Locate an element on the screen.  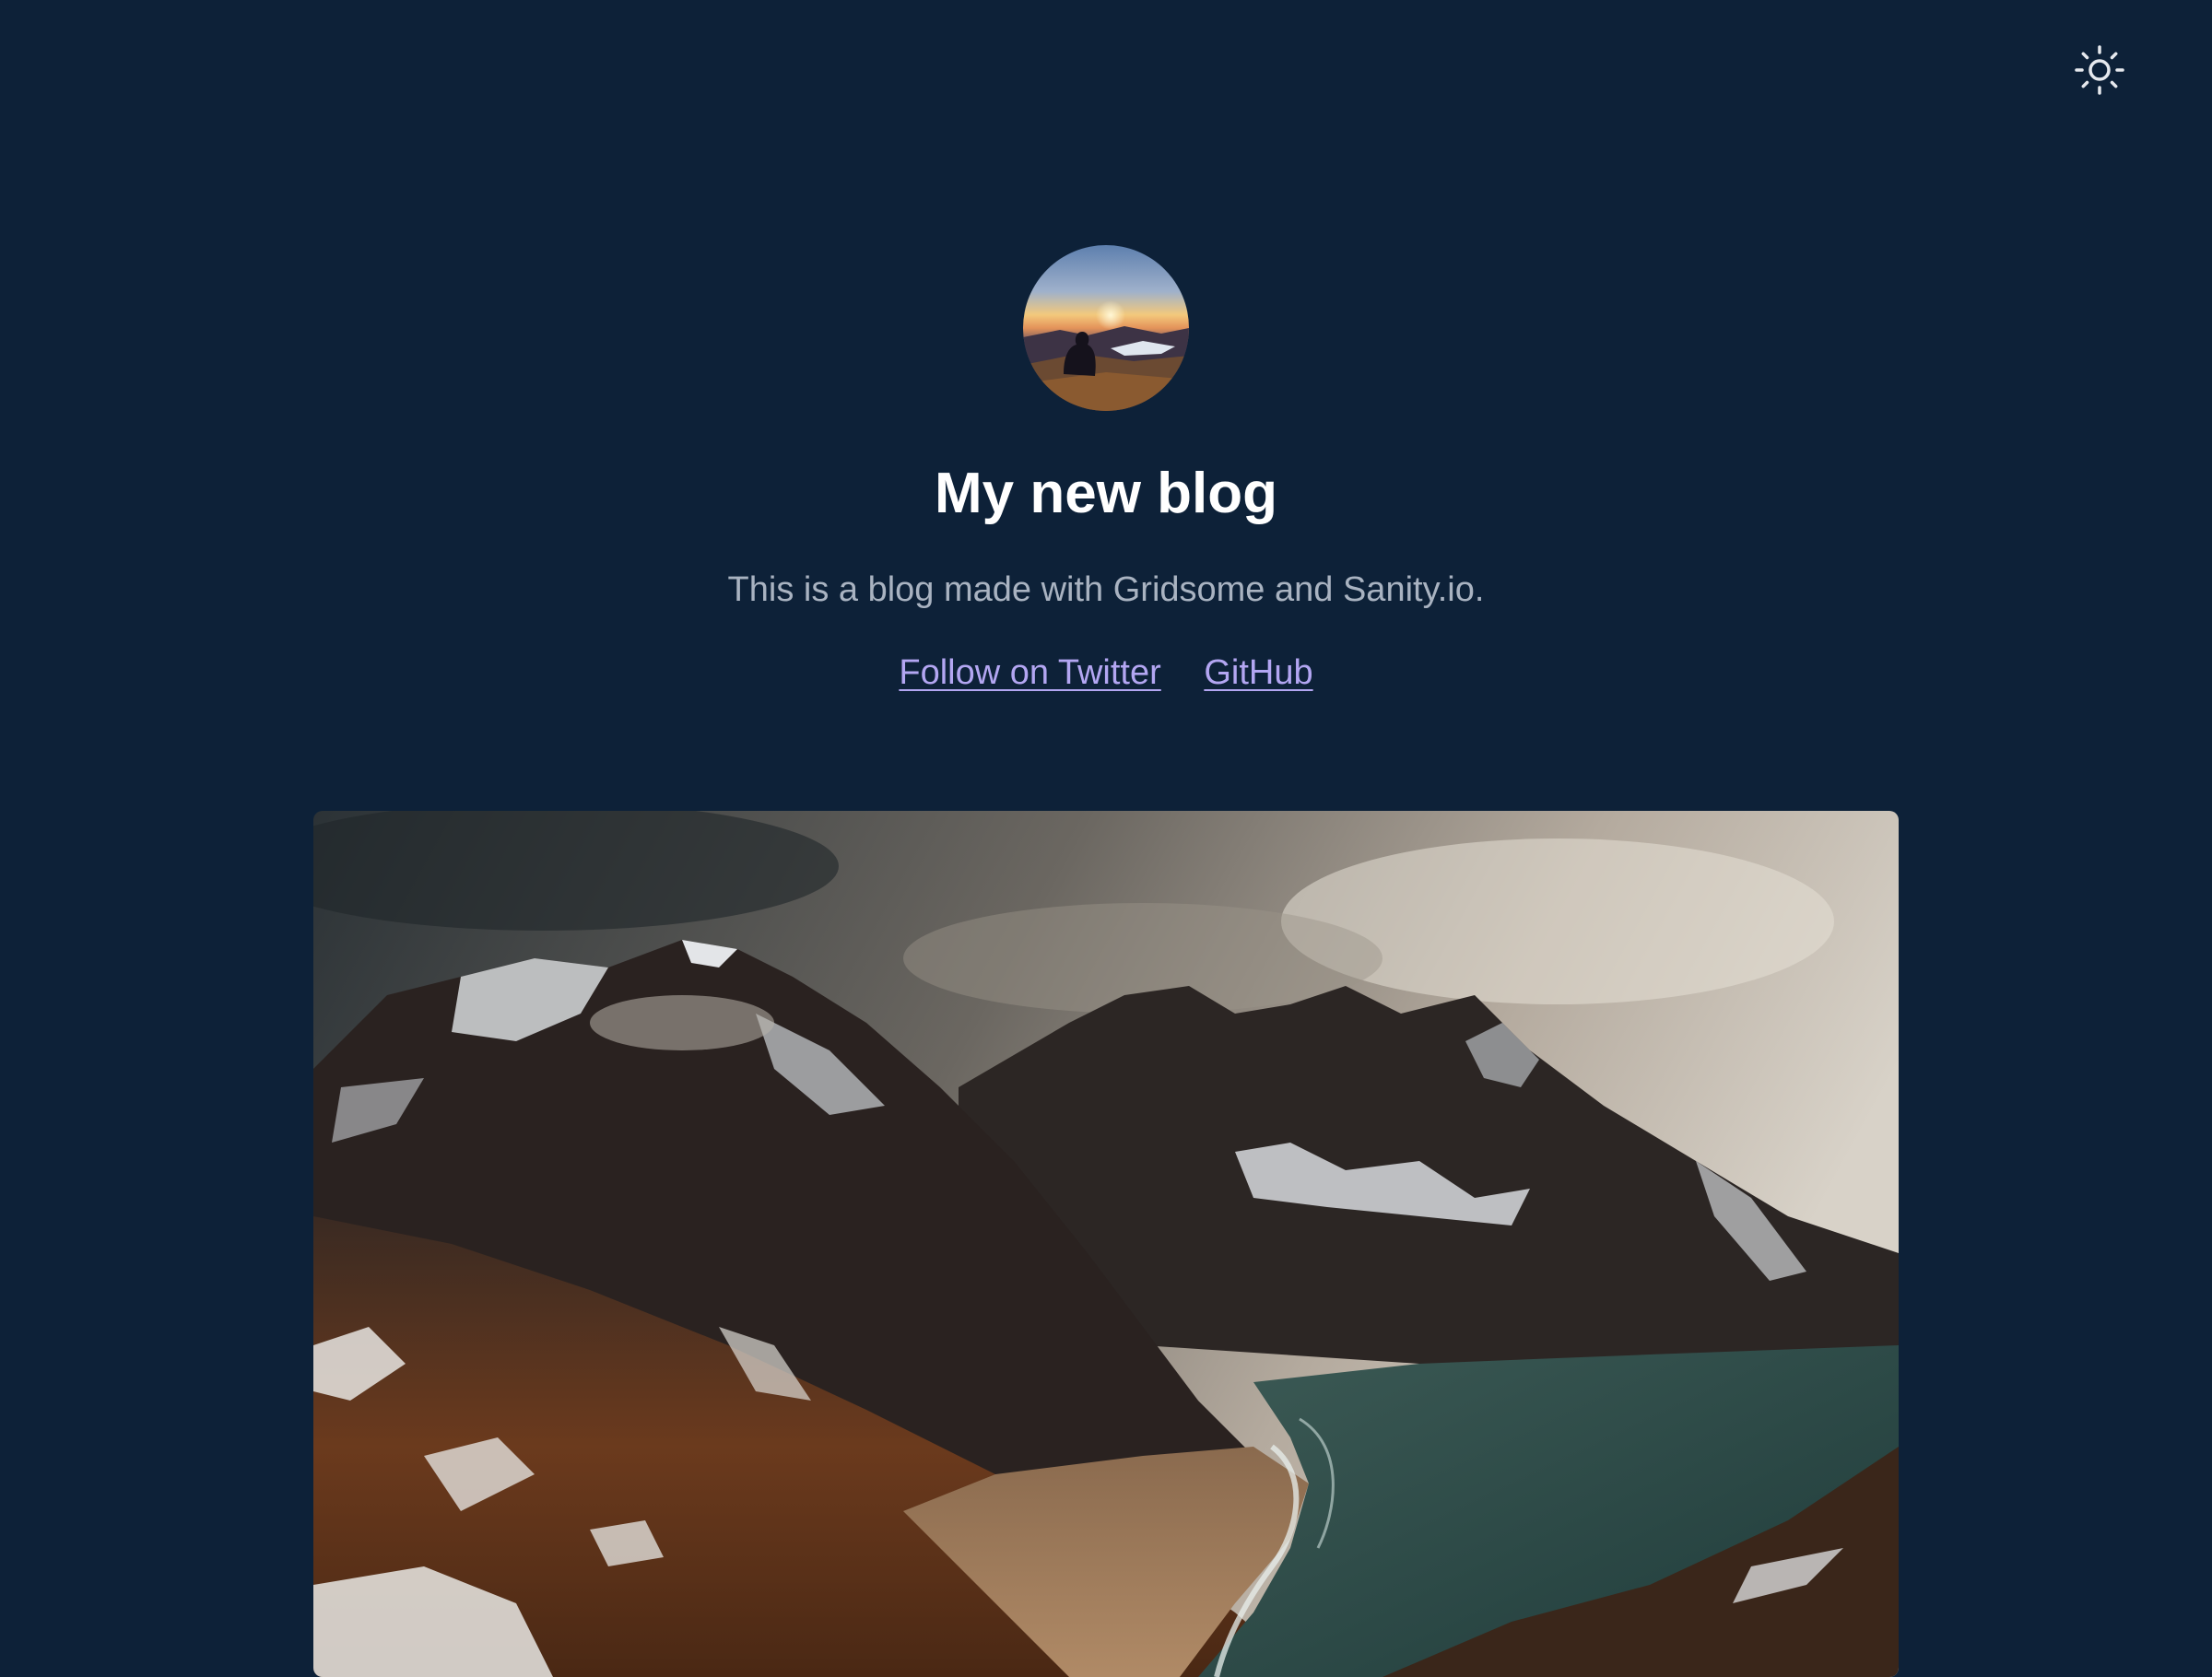
page-title: My new blog is located at coordinates (1106, 493).